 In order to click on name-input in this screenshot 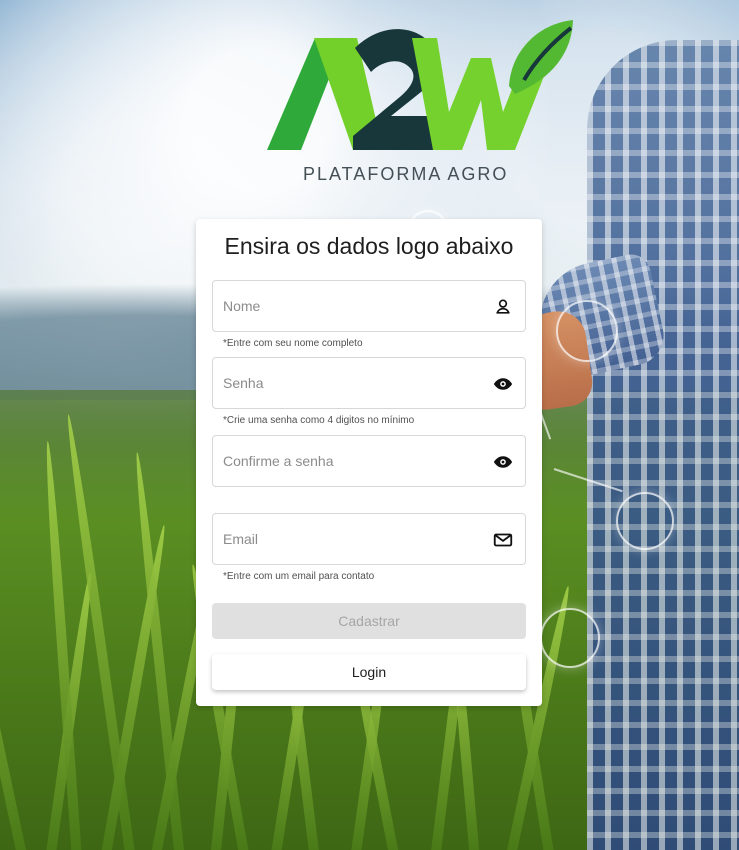, I will do `click(350, 306)`.